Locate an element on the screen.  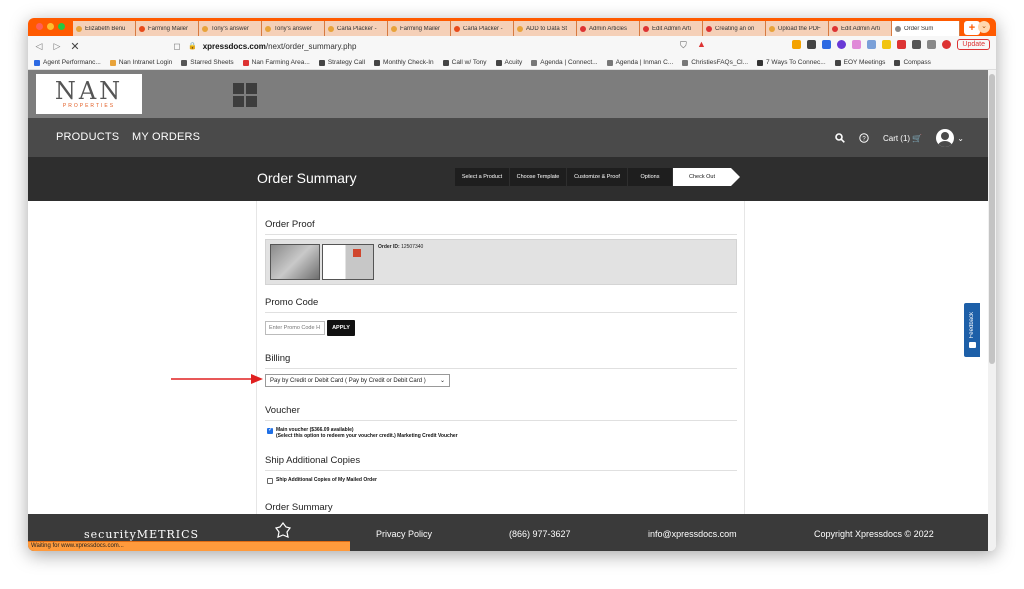
browser-tab: ADD to Data St is located at coordinates (545, 28).